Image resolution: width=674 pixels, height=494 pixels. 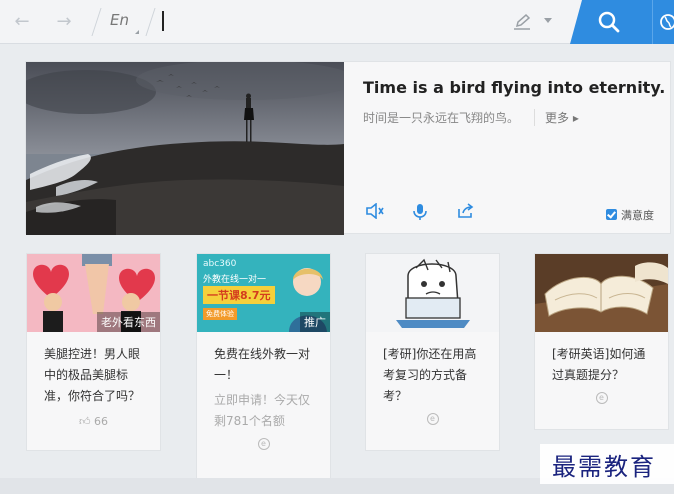 I want to click on satisfaction-checkbox: 满意度, so click(x=630, y=215).